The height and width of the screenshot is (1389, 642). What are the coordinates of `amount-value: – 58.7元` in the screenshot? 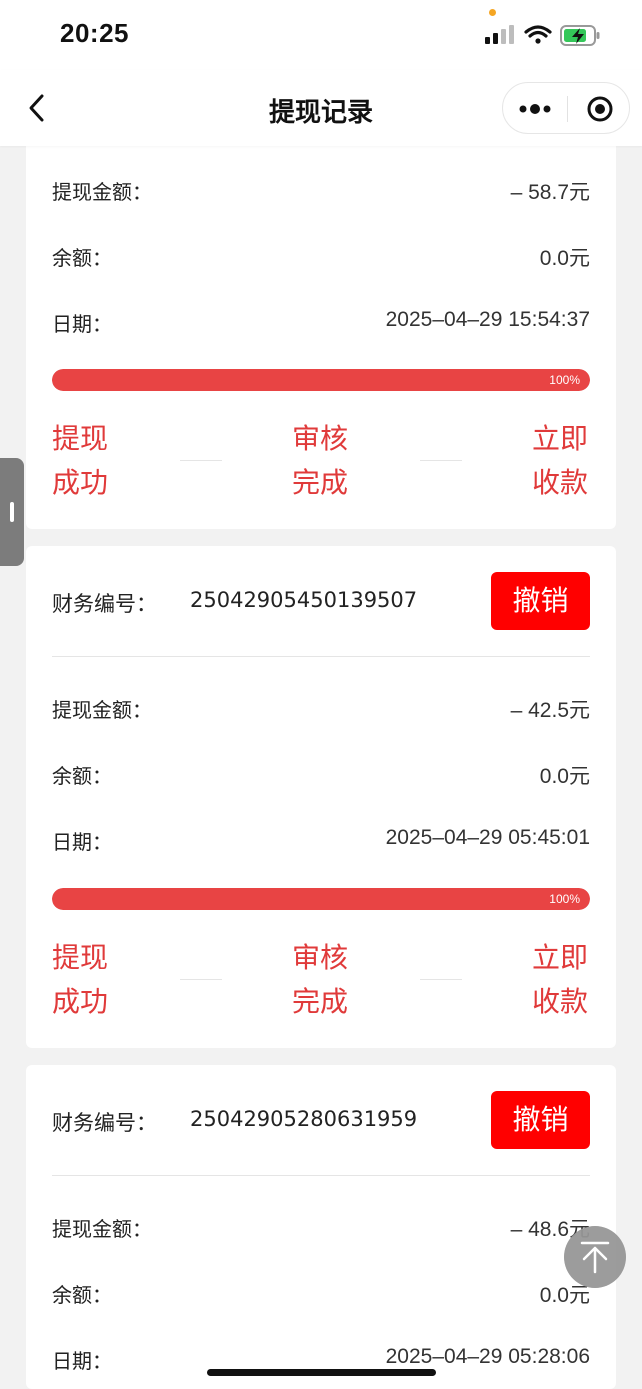 It's located at (550, 192).